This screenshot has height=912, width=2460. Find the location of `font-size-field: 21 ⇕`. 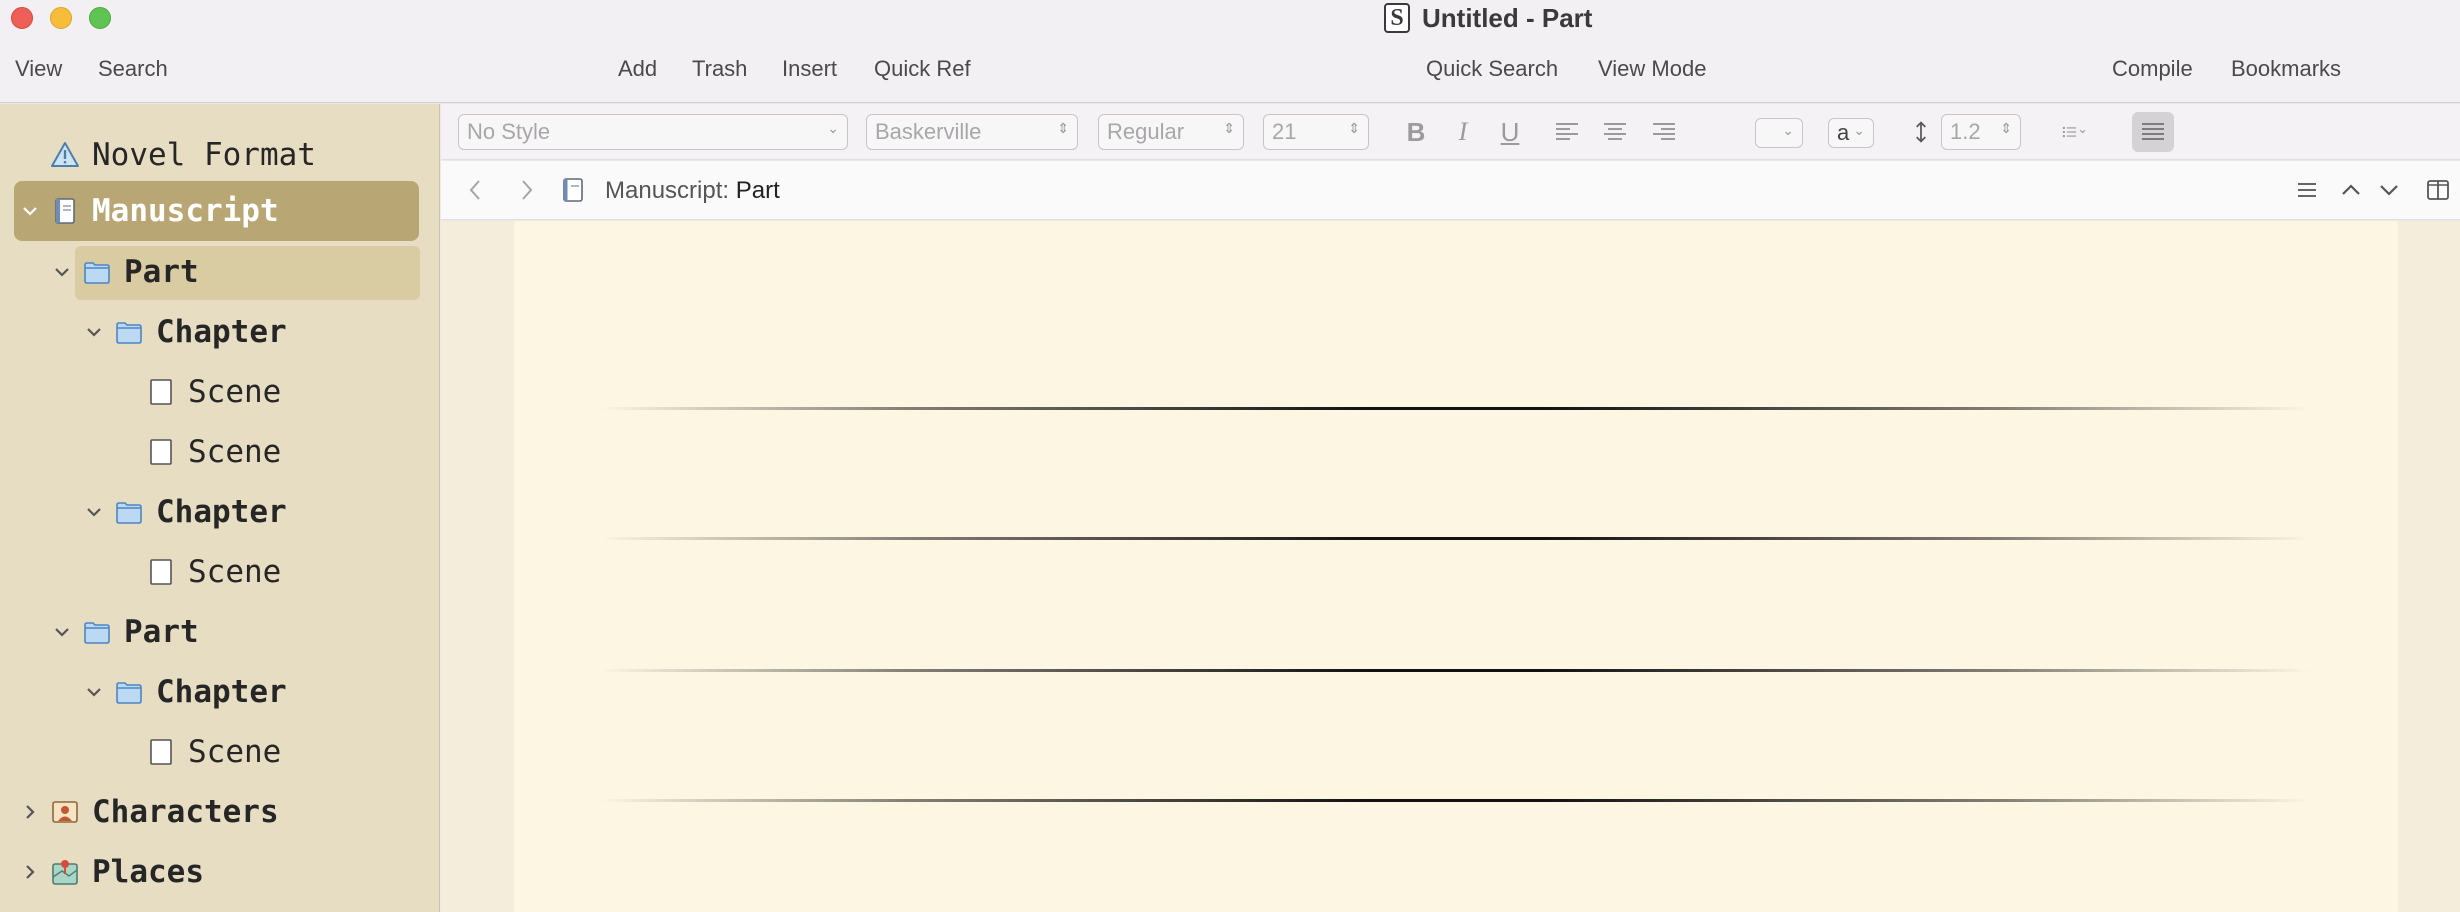

font-size-field: 21 ⇕ is located at coordinates (1316, 132).